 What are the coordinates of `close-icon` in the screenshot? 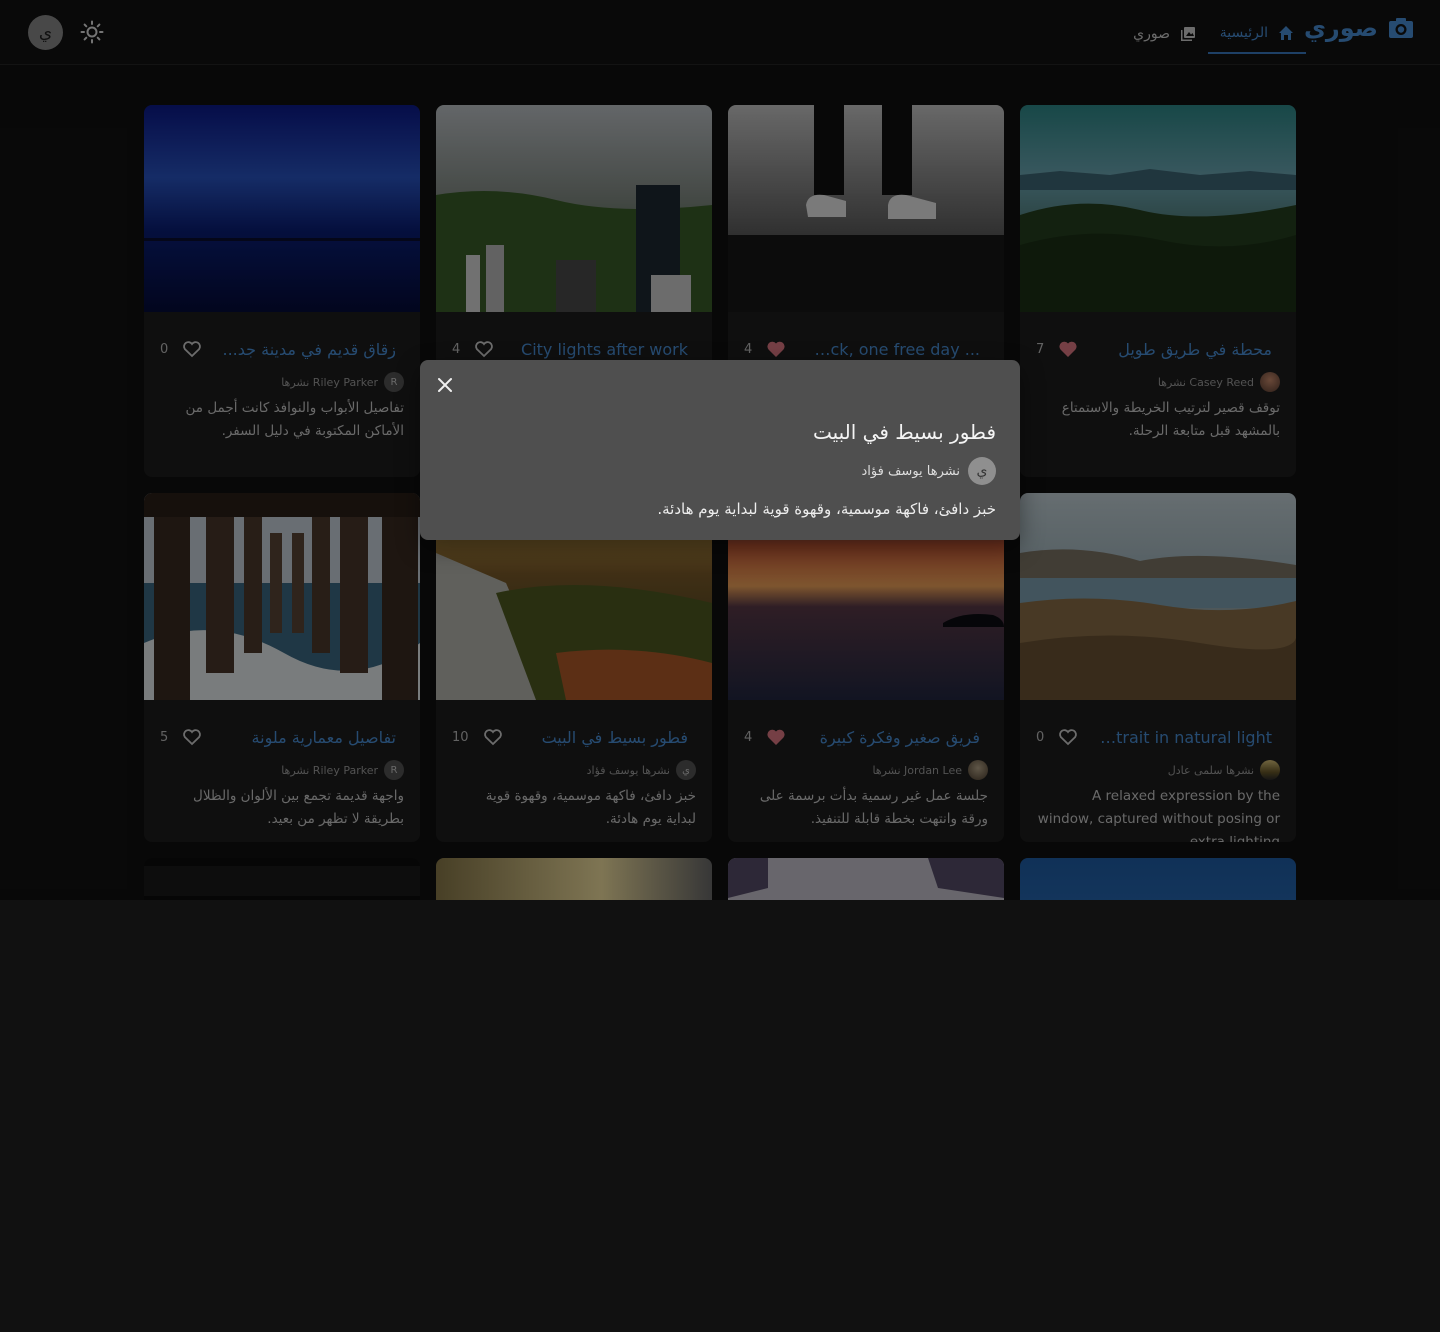 It's located at (445, 385).